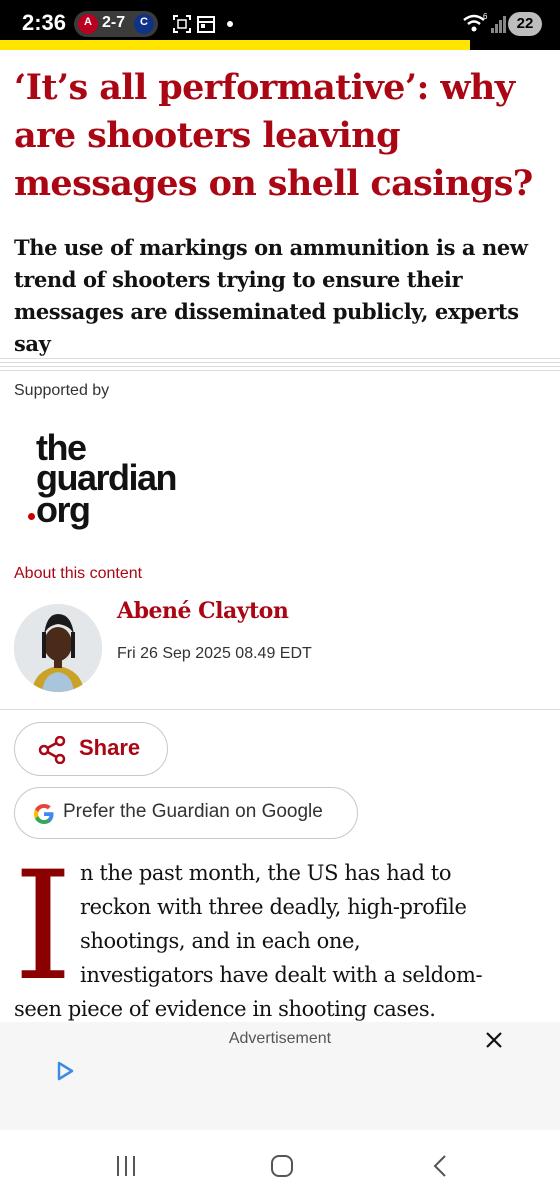 The height and width of the screenshot is (1200, 560). Describe the element at coordinates (485, 16) in the screenshot. I see `svg-text: 6` at that location.